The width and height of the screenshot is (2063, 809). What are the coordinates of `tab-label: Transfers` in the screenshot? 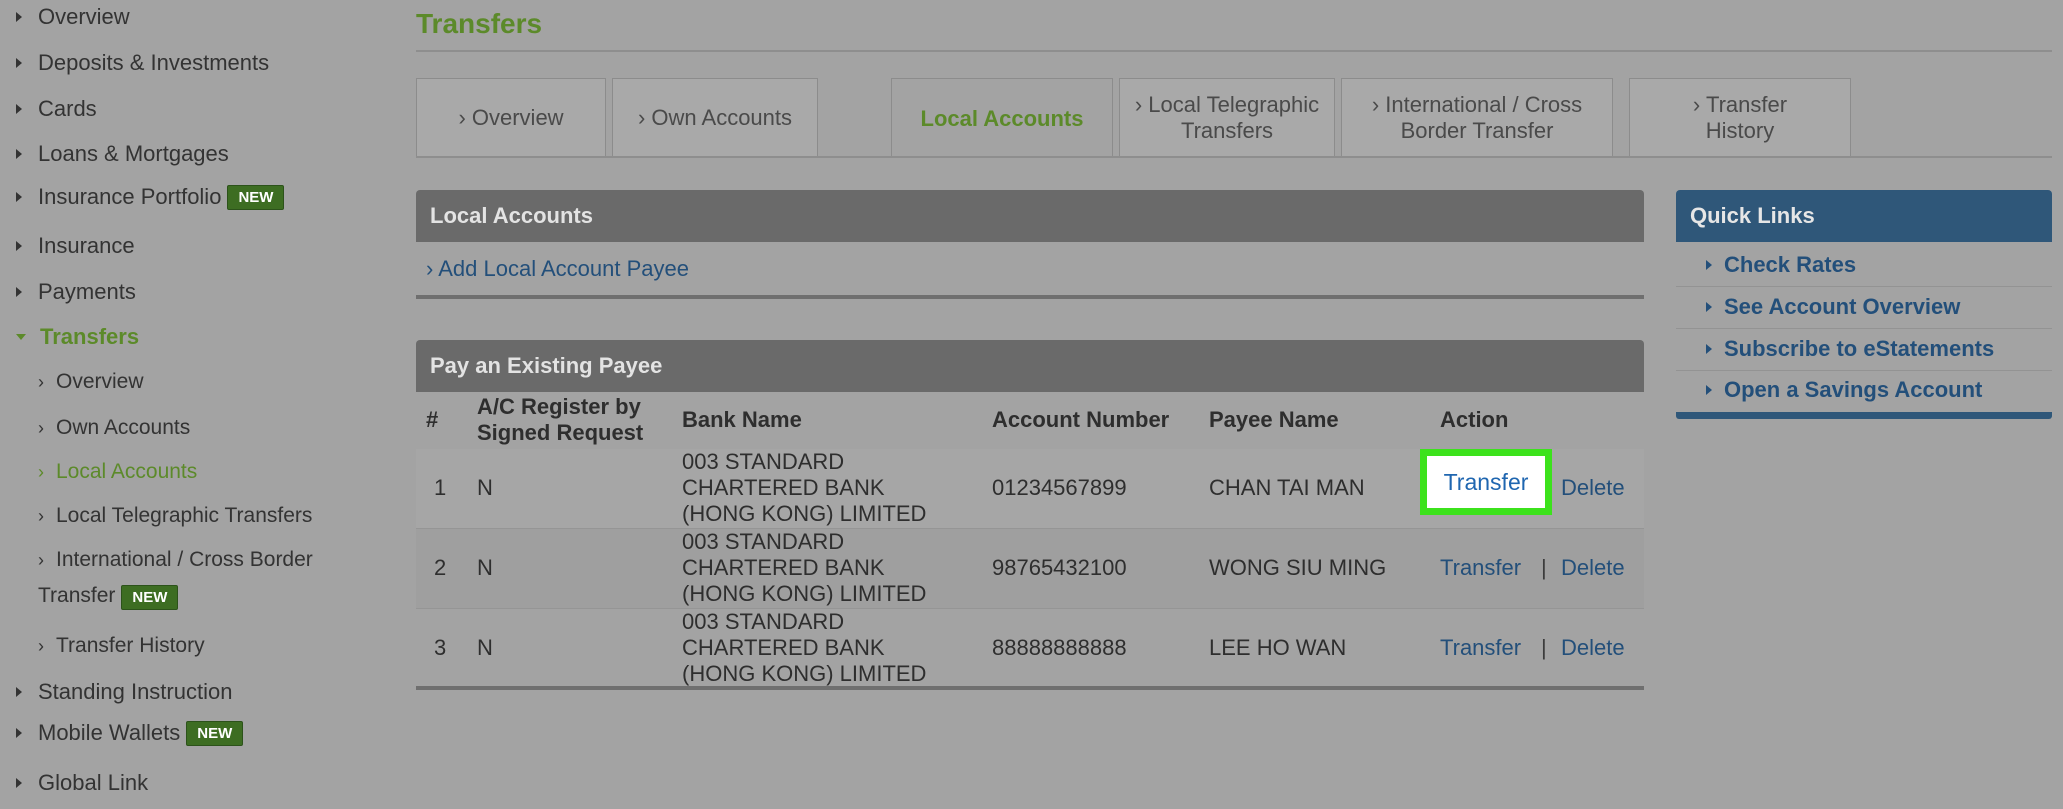 It's located at (1227, 130).